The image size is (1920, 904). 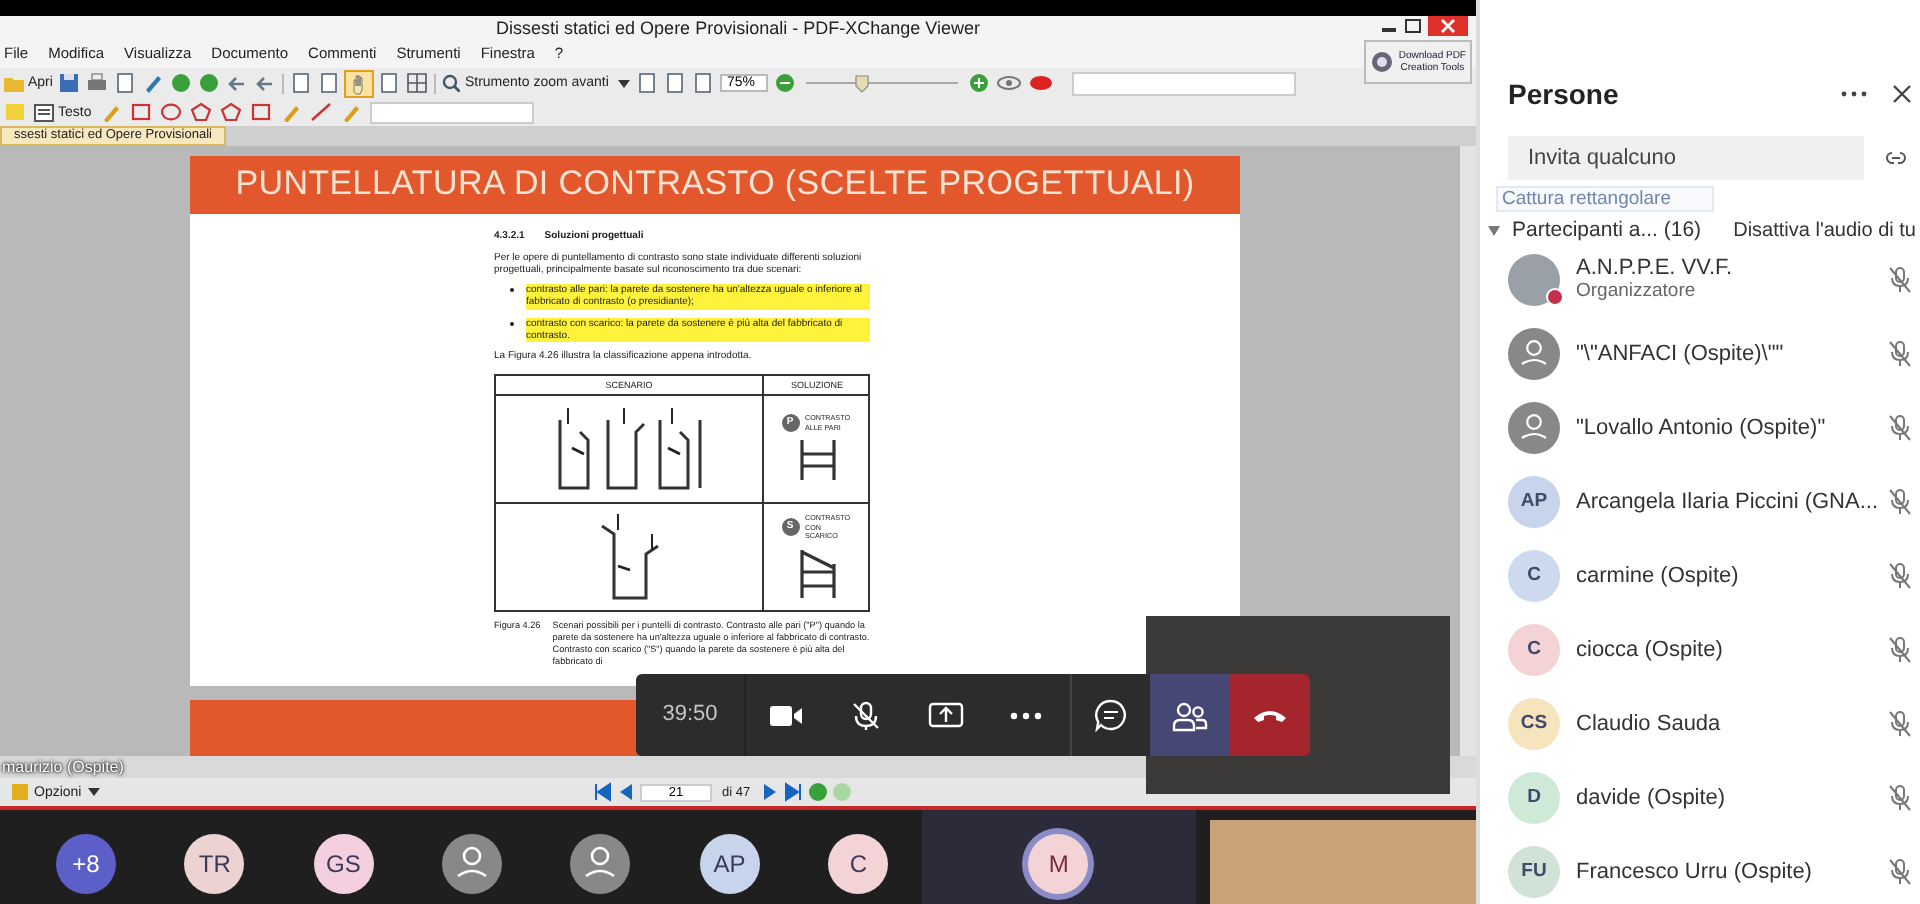 I want to click on hand-icon, so click(x=359, y=83).